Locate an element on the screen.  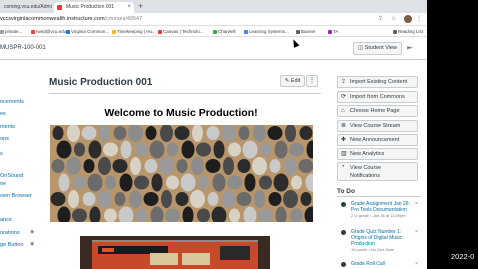
nav-item-discussions: ons is located at coordinates (4, 139).